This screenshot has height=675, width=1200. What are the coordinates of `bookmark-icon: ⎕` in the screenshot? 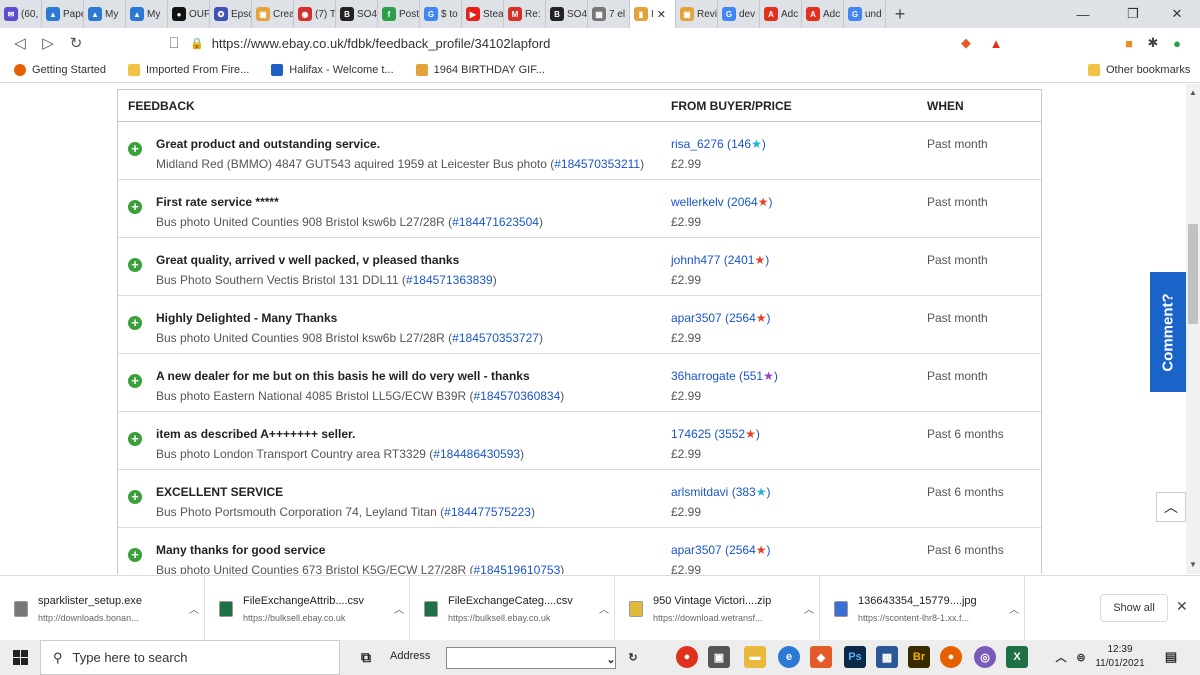 It's located at (174, 43).